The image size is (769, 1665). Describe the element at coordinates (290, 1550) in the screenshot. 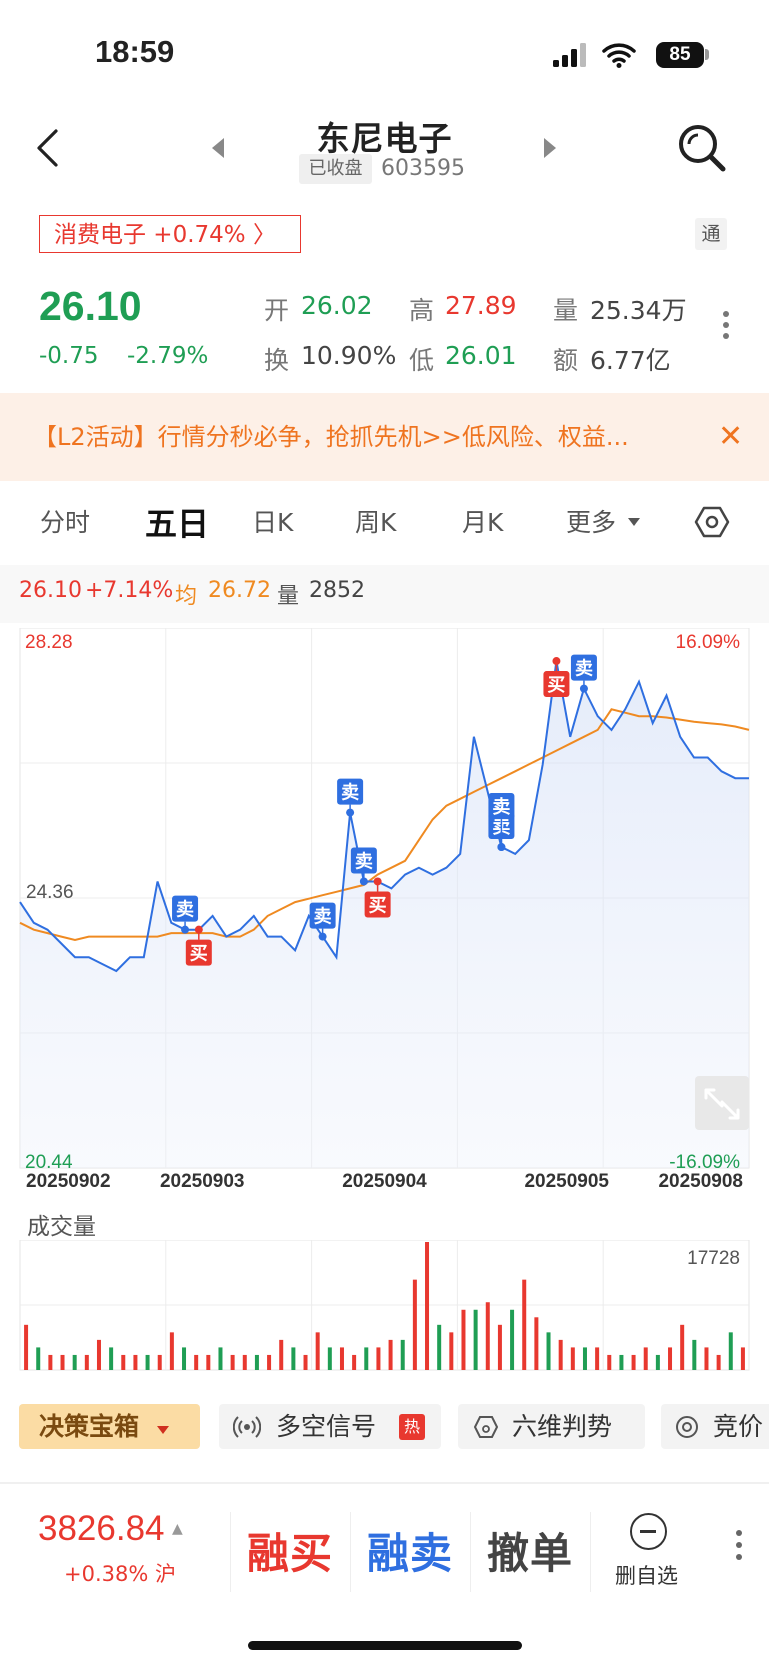

I see `margin-buy-button: 融买` at that location.